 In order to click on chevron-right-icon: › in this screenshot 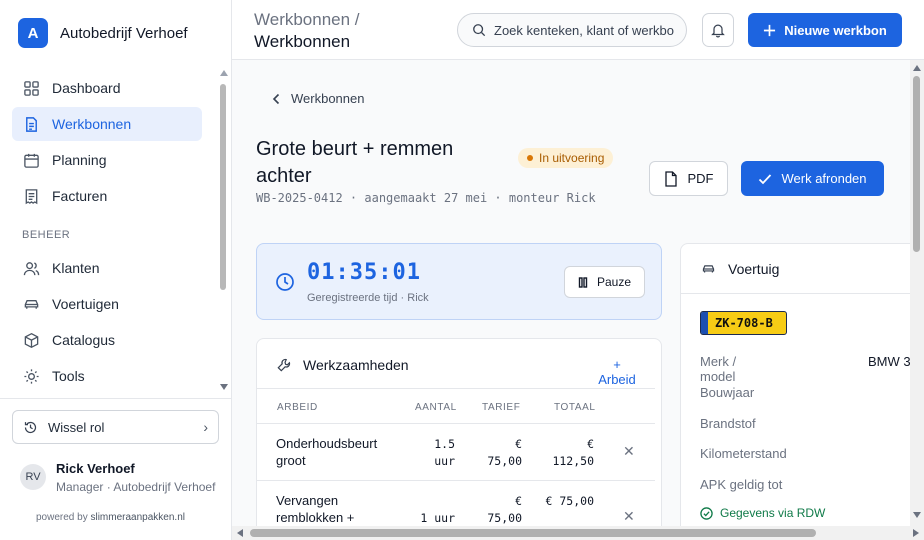, I will do `click(205, 427)`.